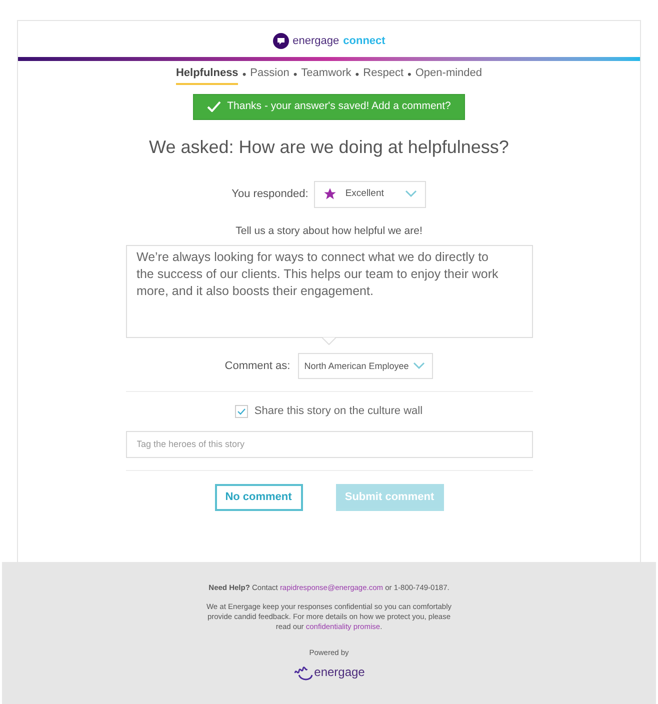 The image size is (658, 704). What do you see at coordinates (383, 74) in the screenshot?
I see `value-tab: Respect` at bounding box center [383, 74].